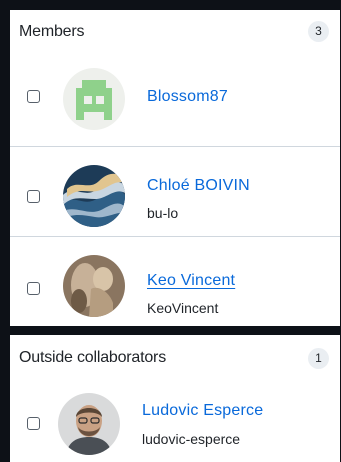 The image size is (341, 462). What do you see at coordinates (183, 308) in the screenshot?
I see `member-login: KeoVincent` at bounding box center [183, 308].